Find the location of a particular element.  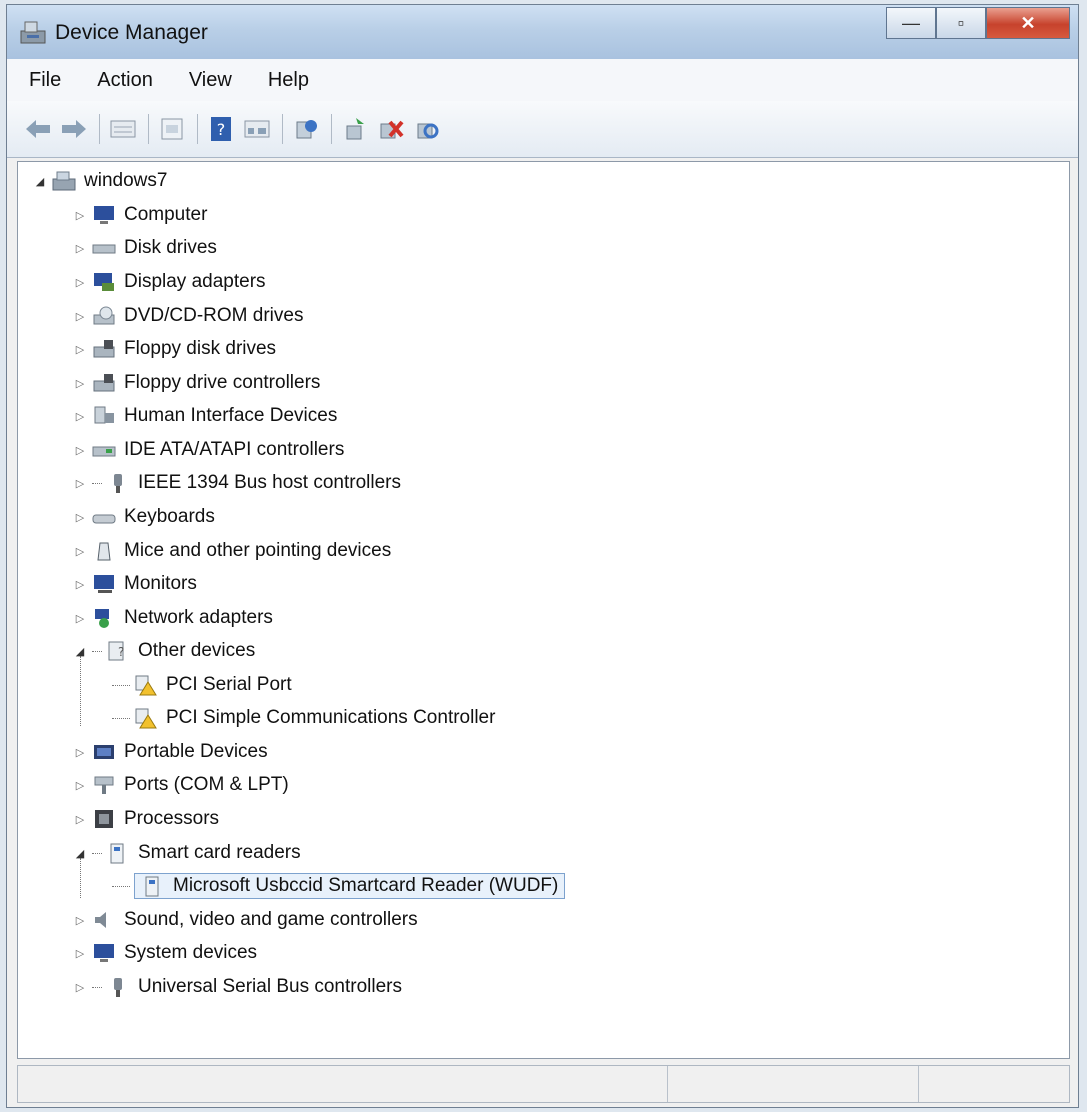

menu-file: File is located at coordinates (45, 80).